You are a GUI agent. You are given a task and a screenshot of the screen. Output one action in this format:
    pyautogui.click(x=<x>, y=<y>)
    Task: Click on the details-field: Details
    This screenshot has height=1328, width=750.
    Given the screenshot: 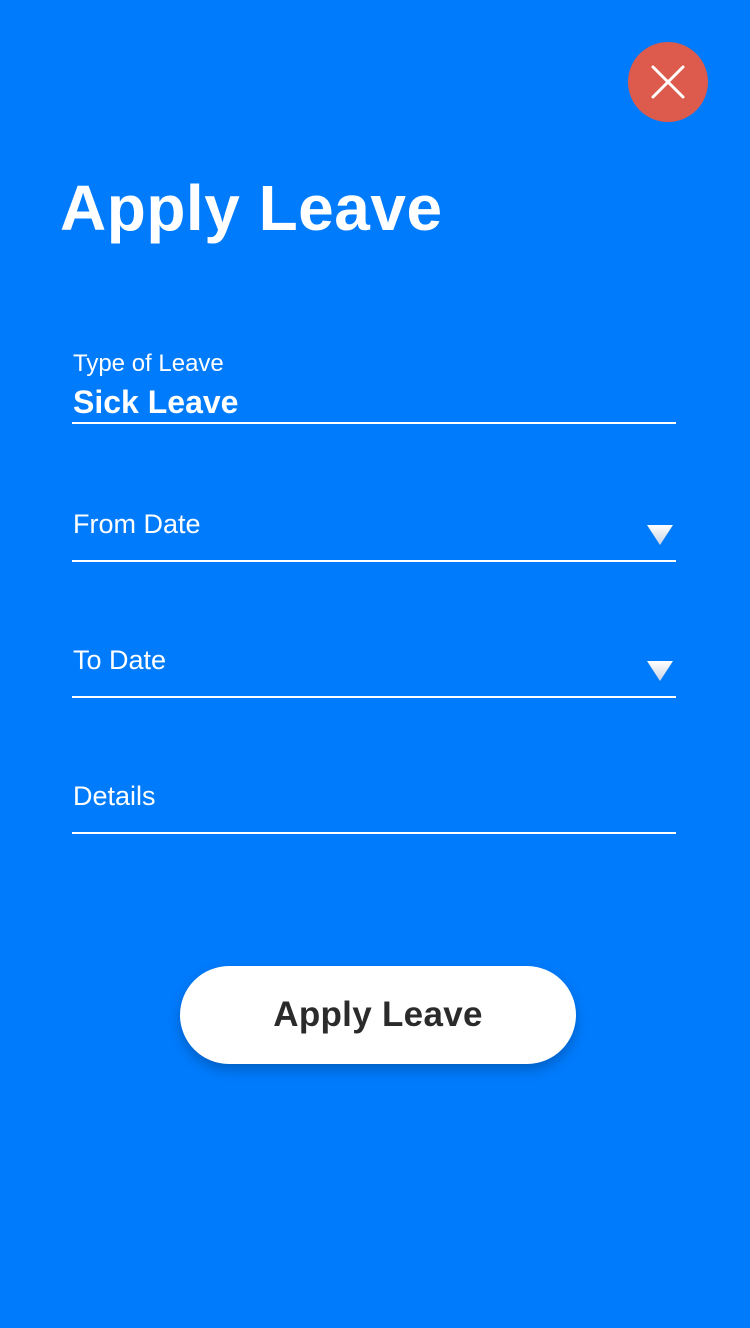 What is the action you would take?
    pyautogui.click(x=374, y=803)
    